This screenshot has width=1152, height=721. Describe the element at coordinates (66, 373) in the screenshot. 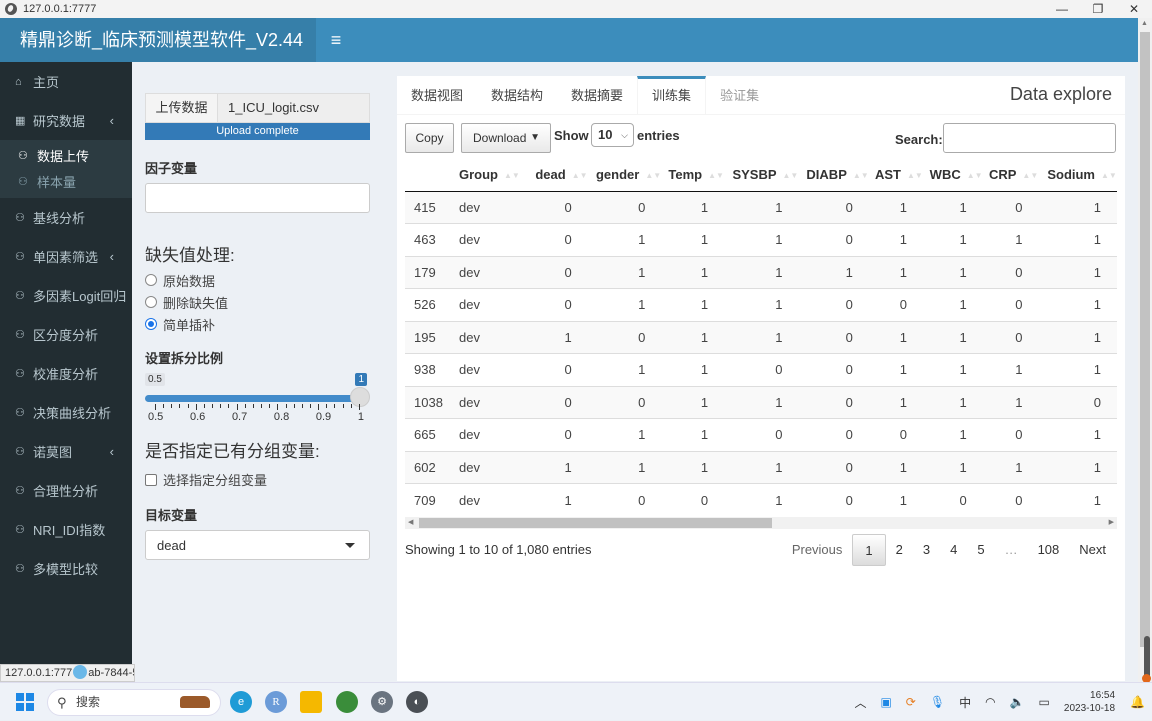

I see `sidebar-item-6: ⚇ 校准度分析` at that location.